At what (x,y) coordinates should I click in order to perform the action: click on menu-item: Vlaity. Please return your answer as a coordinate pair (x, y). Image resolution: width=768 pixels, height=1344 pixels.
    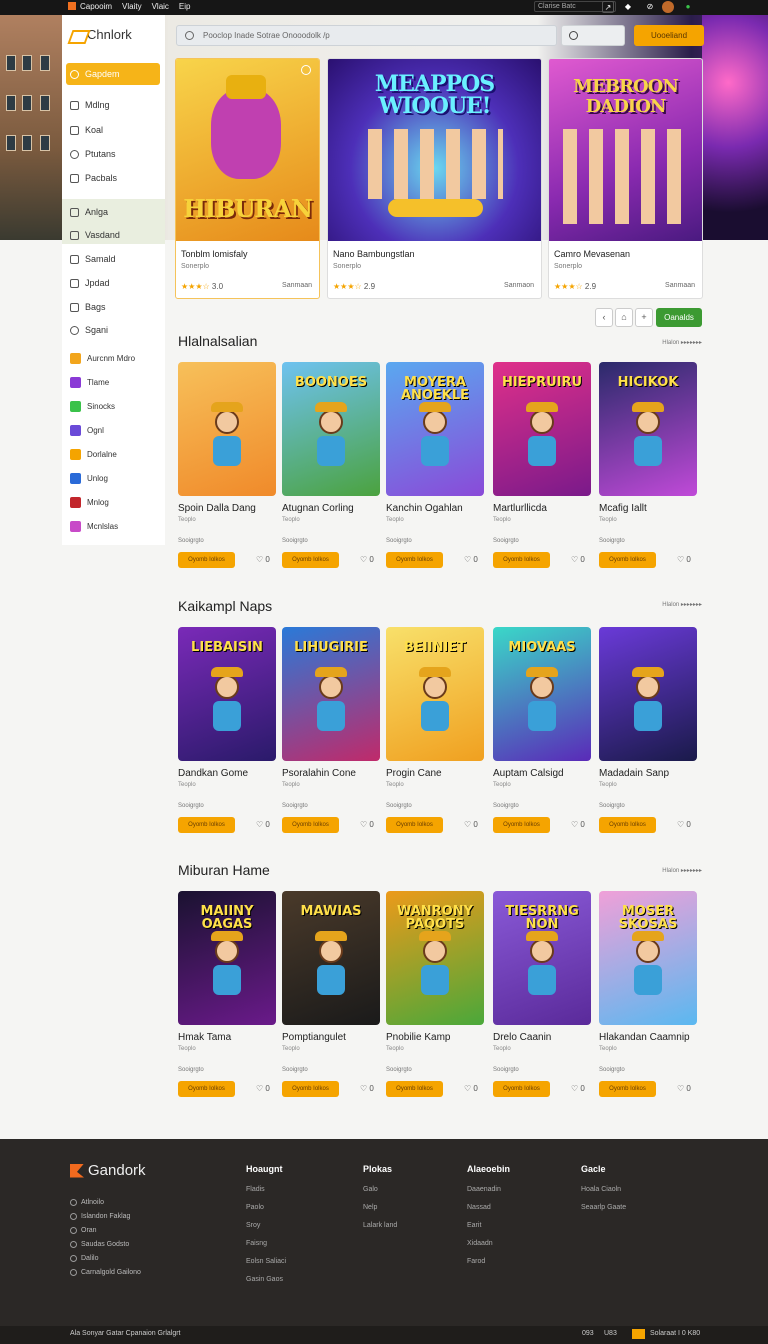
    Looking at the image, I should click on (132, 6).